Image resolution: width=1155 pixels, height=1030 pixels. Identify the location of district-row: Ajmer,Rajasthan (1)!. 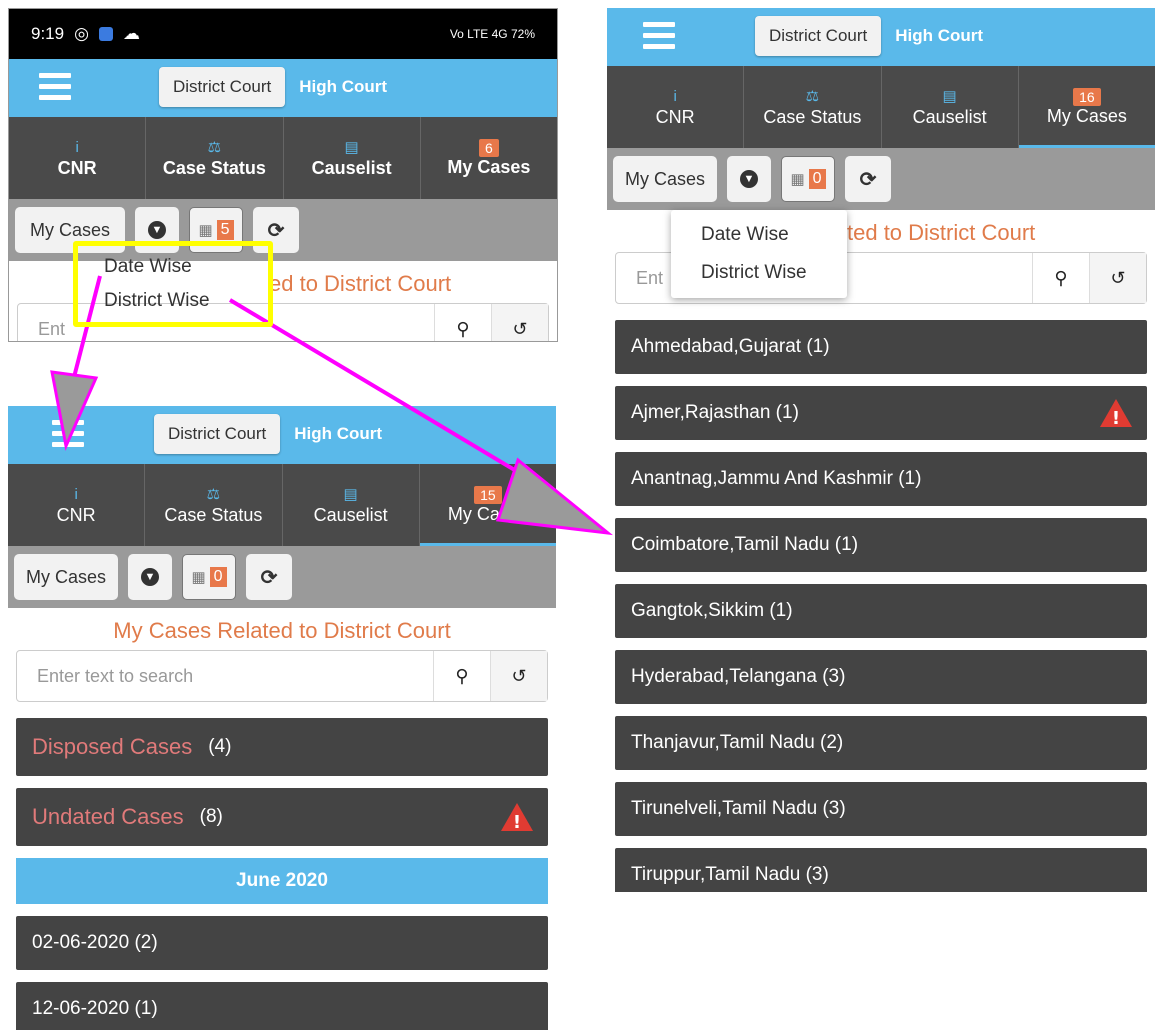
(881, 413).